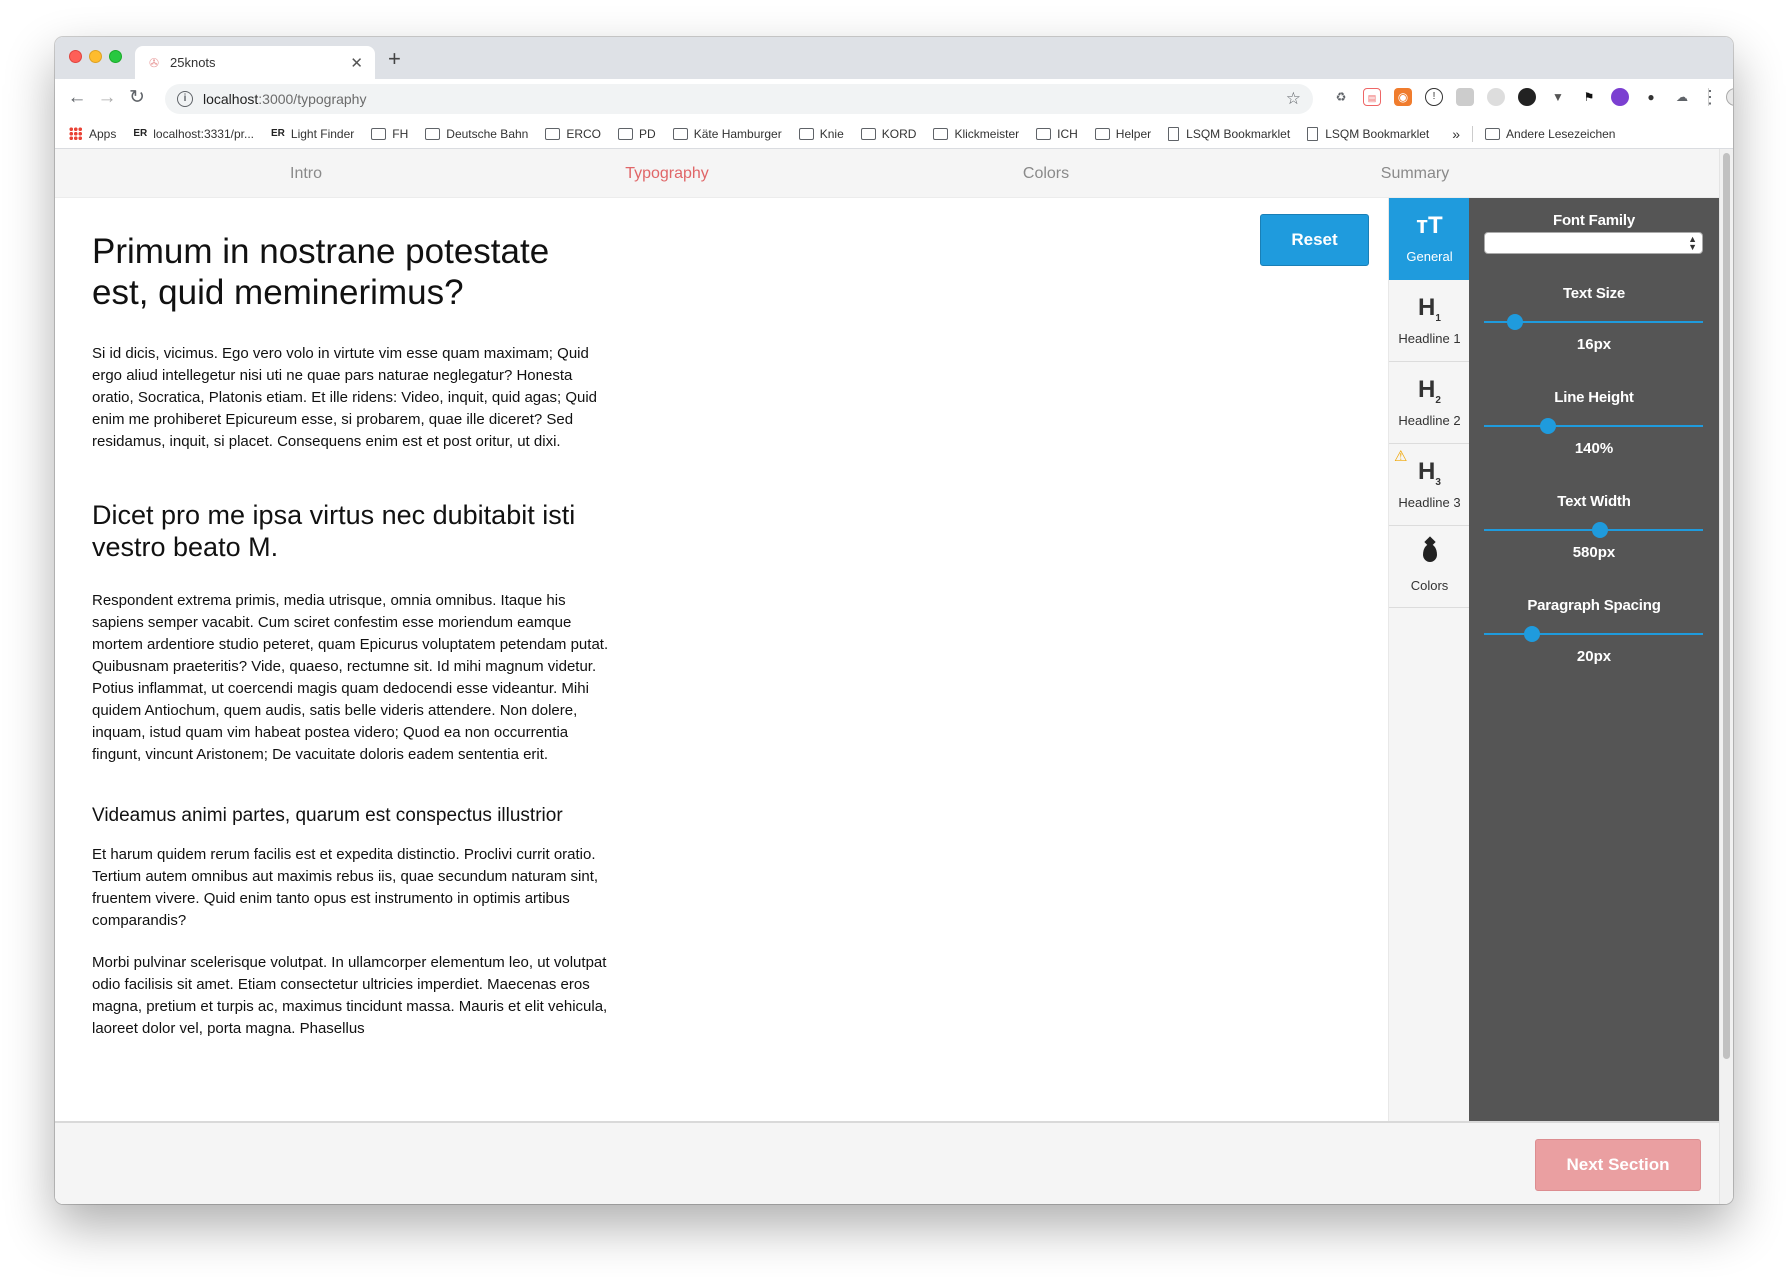  What do you see at coordinates (667, 174) in the screenshot?
I see `section-nav-typography: Typography` at bounding box center [667, 174].